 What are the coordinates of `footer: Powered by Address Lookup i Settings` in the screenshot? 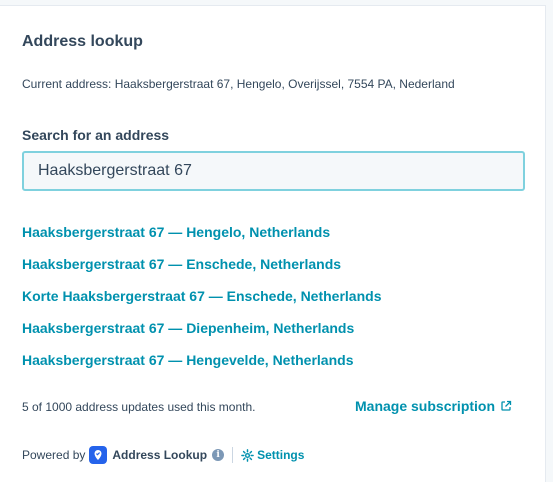 It's located at (163, 455).